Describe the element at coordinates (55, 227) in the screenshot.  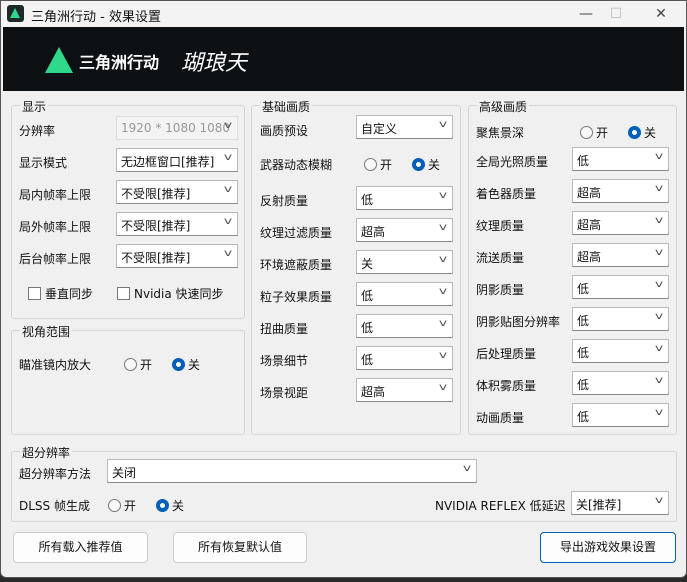
I see `setting-label: 局外帧率上限` at that location.